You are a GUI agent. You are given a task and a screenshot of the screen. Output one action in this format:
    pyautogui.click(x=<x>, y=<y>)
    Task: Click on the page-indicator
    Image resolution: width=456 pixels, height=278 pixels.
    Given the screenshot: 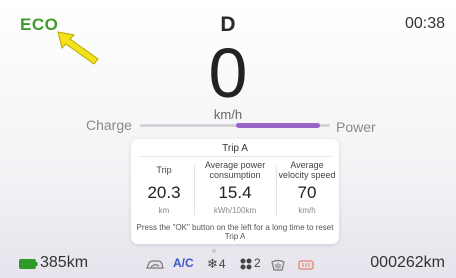 What is the action you would take?
    pyautogui.click(x=226, y=251)
    